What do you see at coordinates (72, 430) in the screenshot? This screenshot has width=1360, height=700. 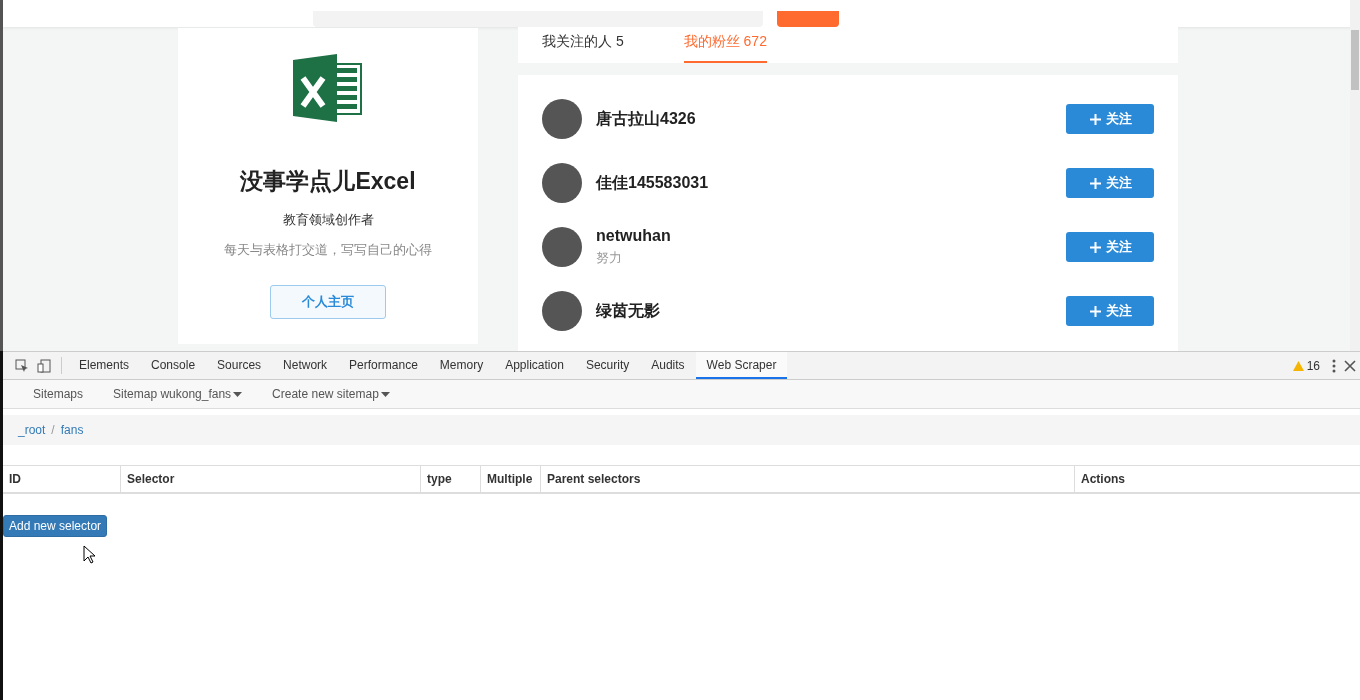 I see `breadcrumb-link: fans` at bounding box center [72, 430].